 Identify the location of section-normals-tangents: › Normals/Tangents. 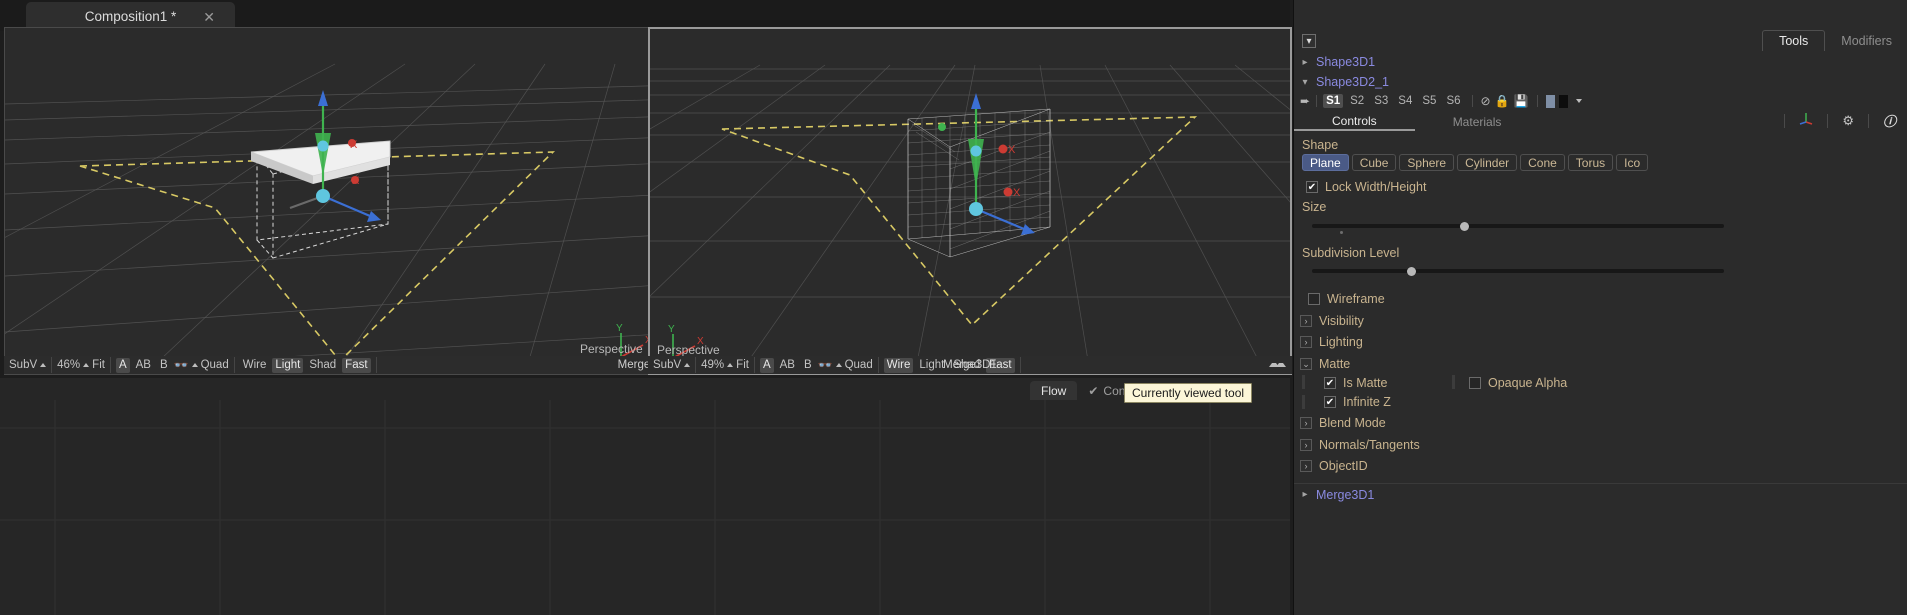
(1360, 445).